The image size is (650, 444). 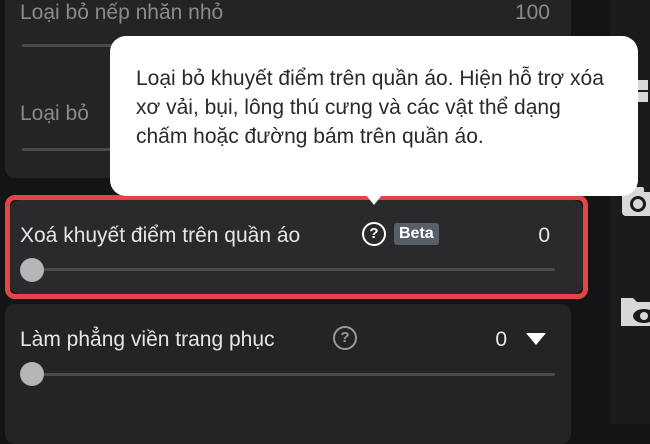 What do you see at coordinates (147, 339) in the screenshot?
I see `edge-smoothing-label: Làm phẳng viền trang phục` at bounding box center [147, 339].